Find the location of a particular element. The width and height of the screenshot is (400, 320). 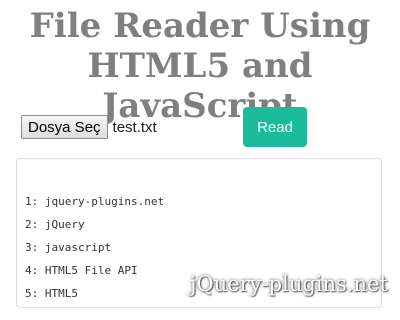

selected-file-name: test.txt is located at coordinates (134, 127).